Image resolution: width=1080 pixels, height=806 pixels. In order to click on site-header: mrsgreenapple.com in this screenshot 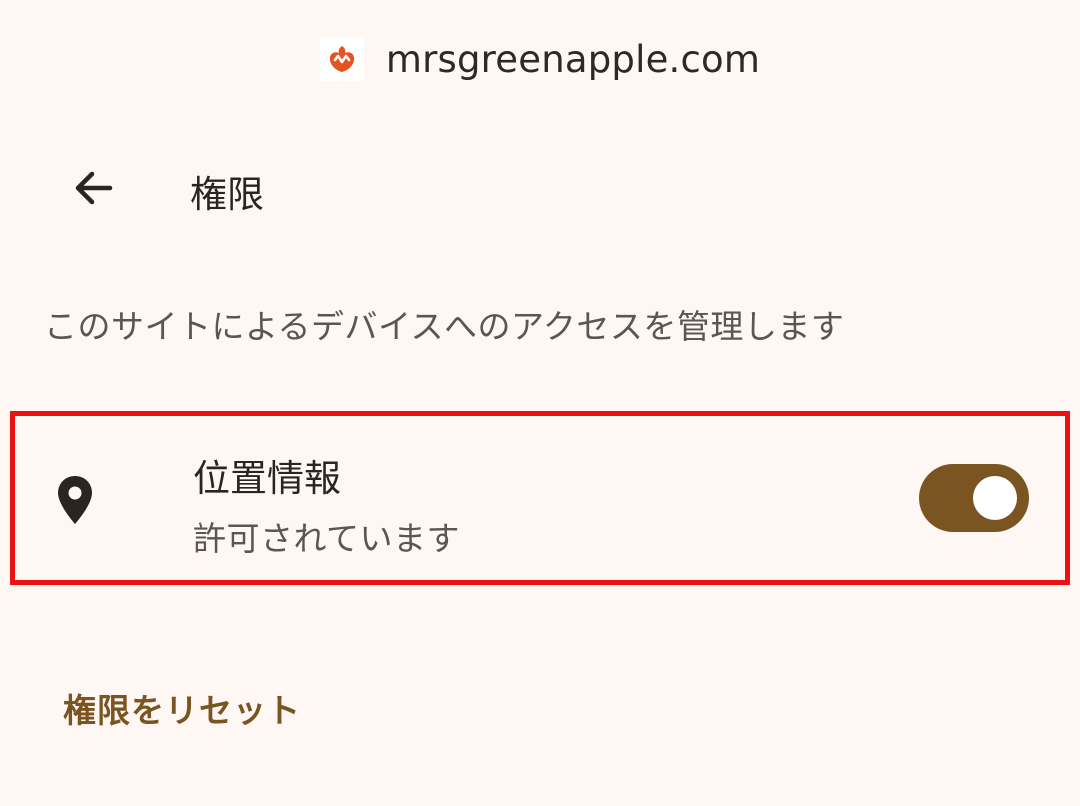, I will do `click(540, 59)`.